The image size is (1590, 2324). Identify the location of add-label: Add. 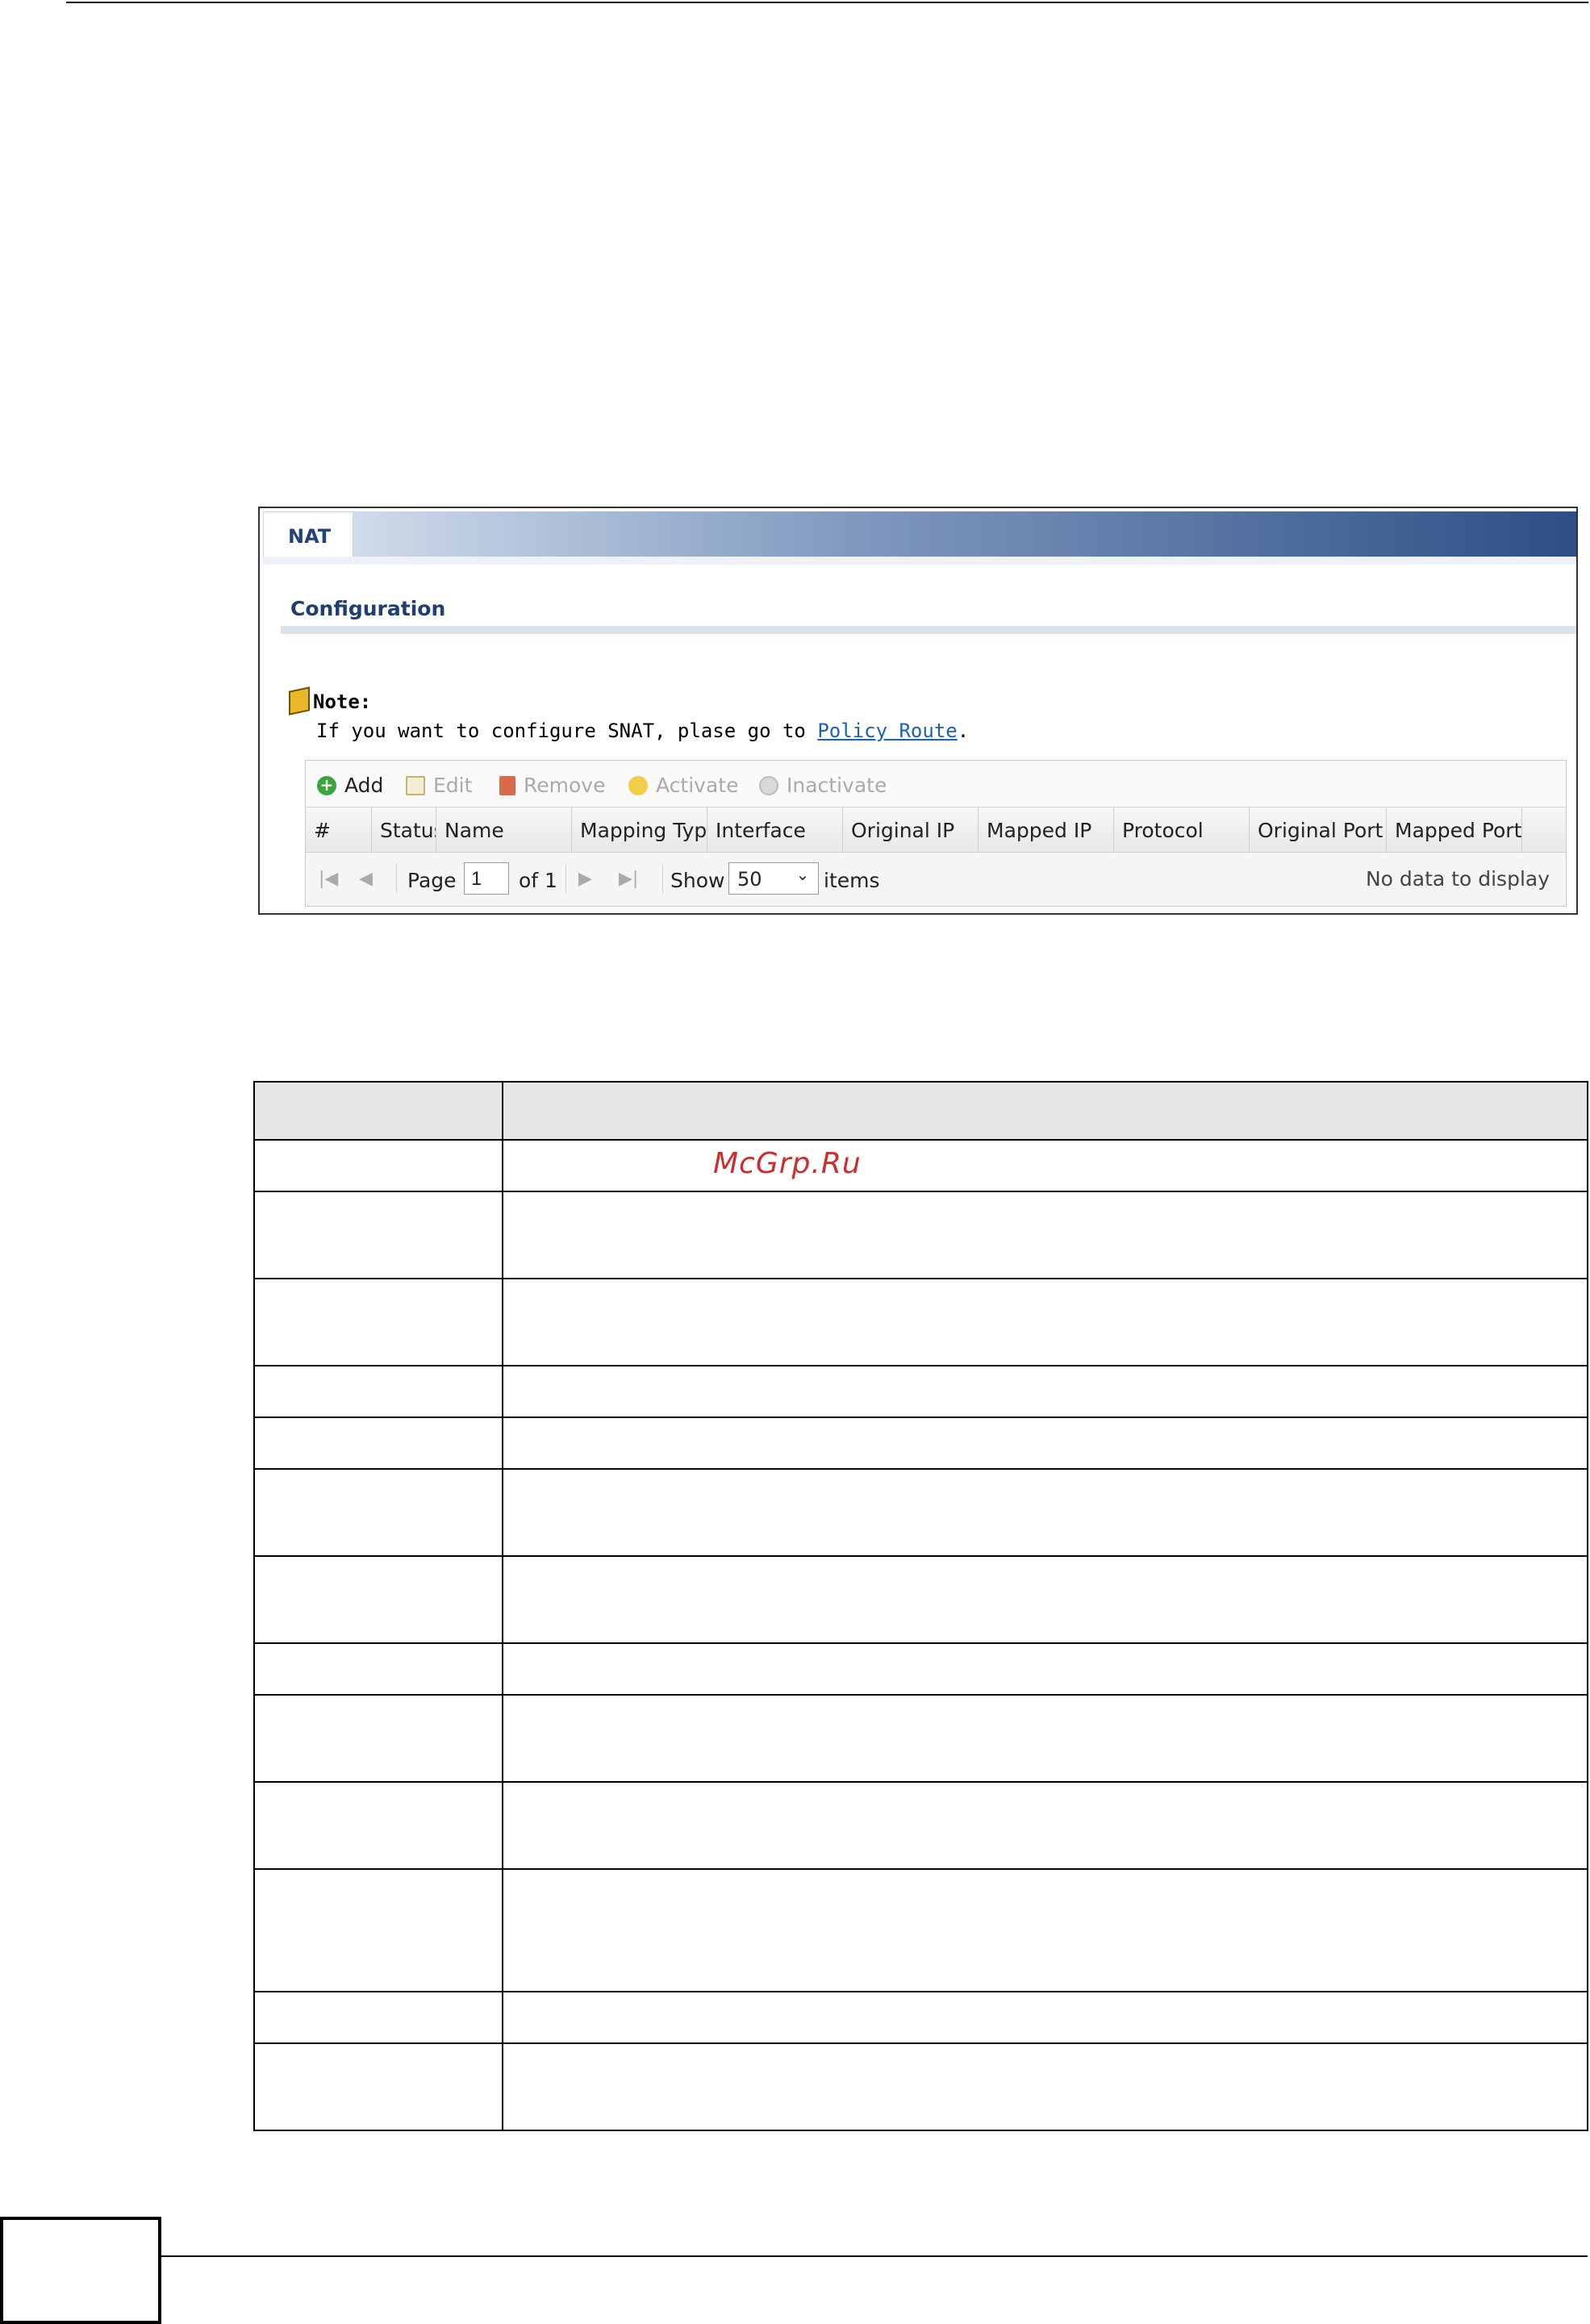
(364, 785).